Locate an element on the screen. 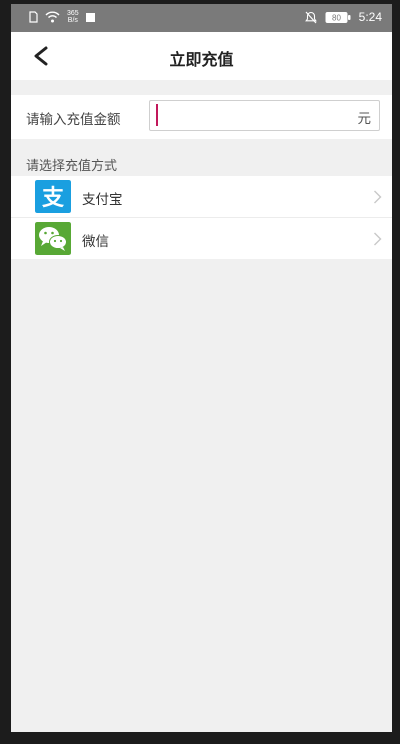 The width and height of the screenshot is (400, 744). nav-bar: 立即充值 is located at coordinates (201, 56).